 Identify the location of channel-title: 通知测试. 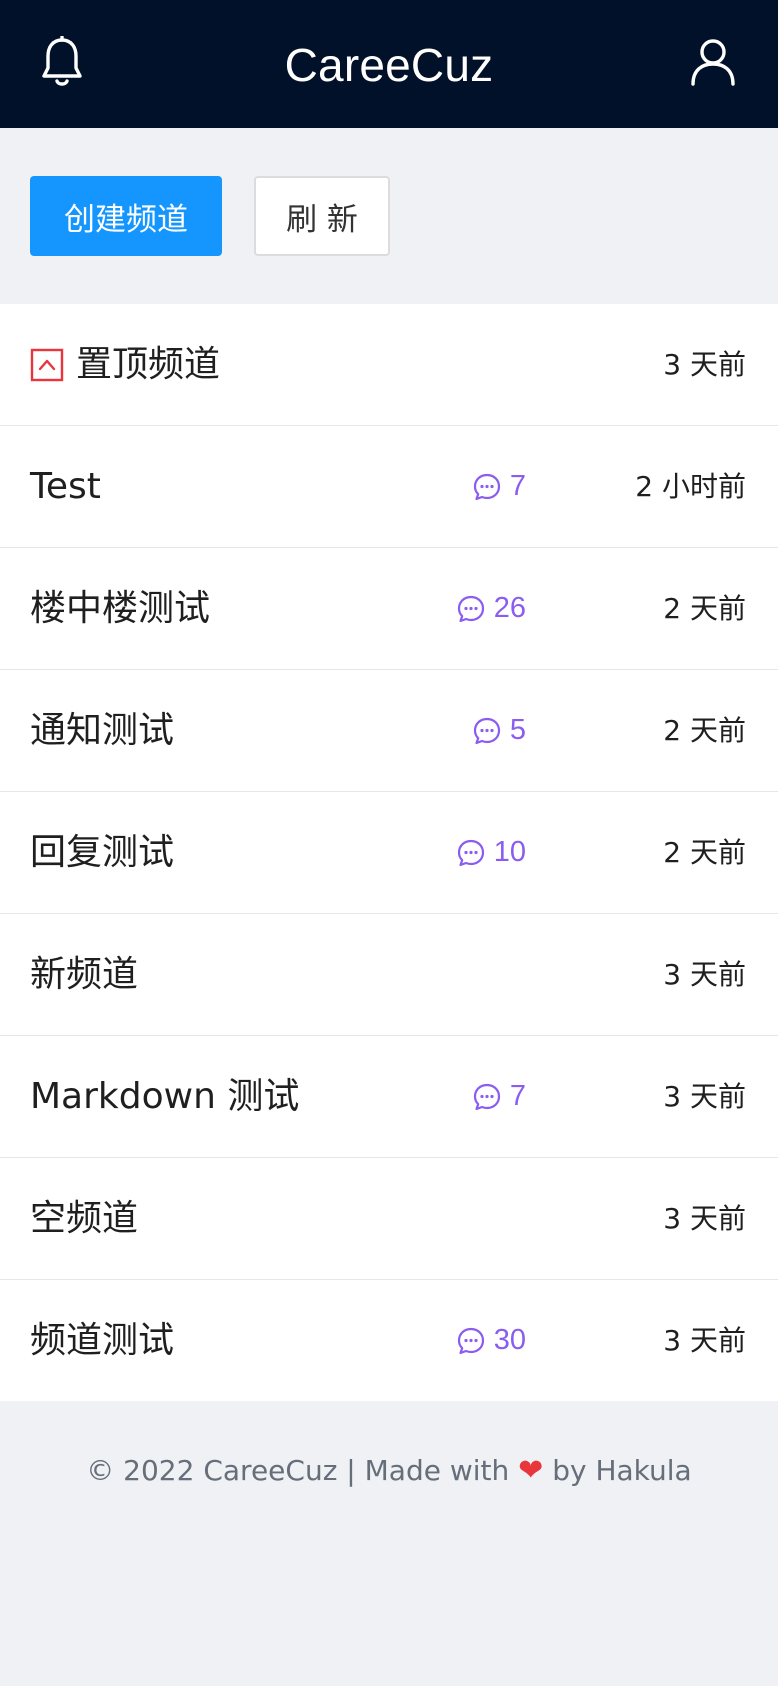
(102, 730).